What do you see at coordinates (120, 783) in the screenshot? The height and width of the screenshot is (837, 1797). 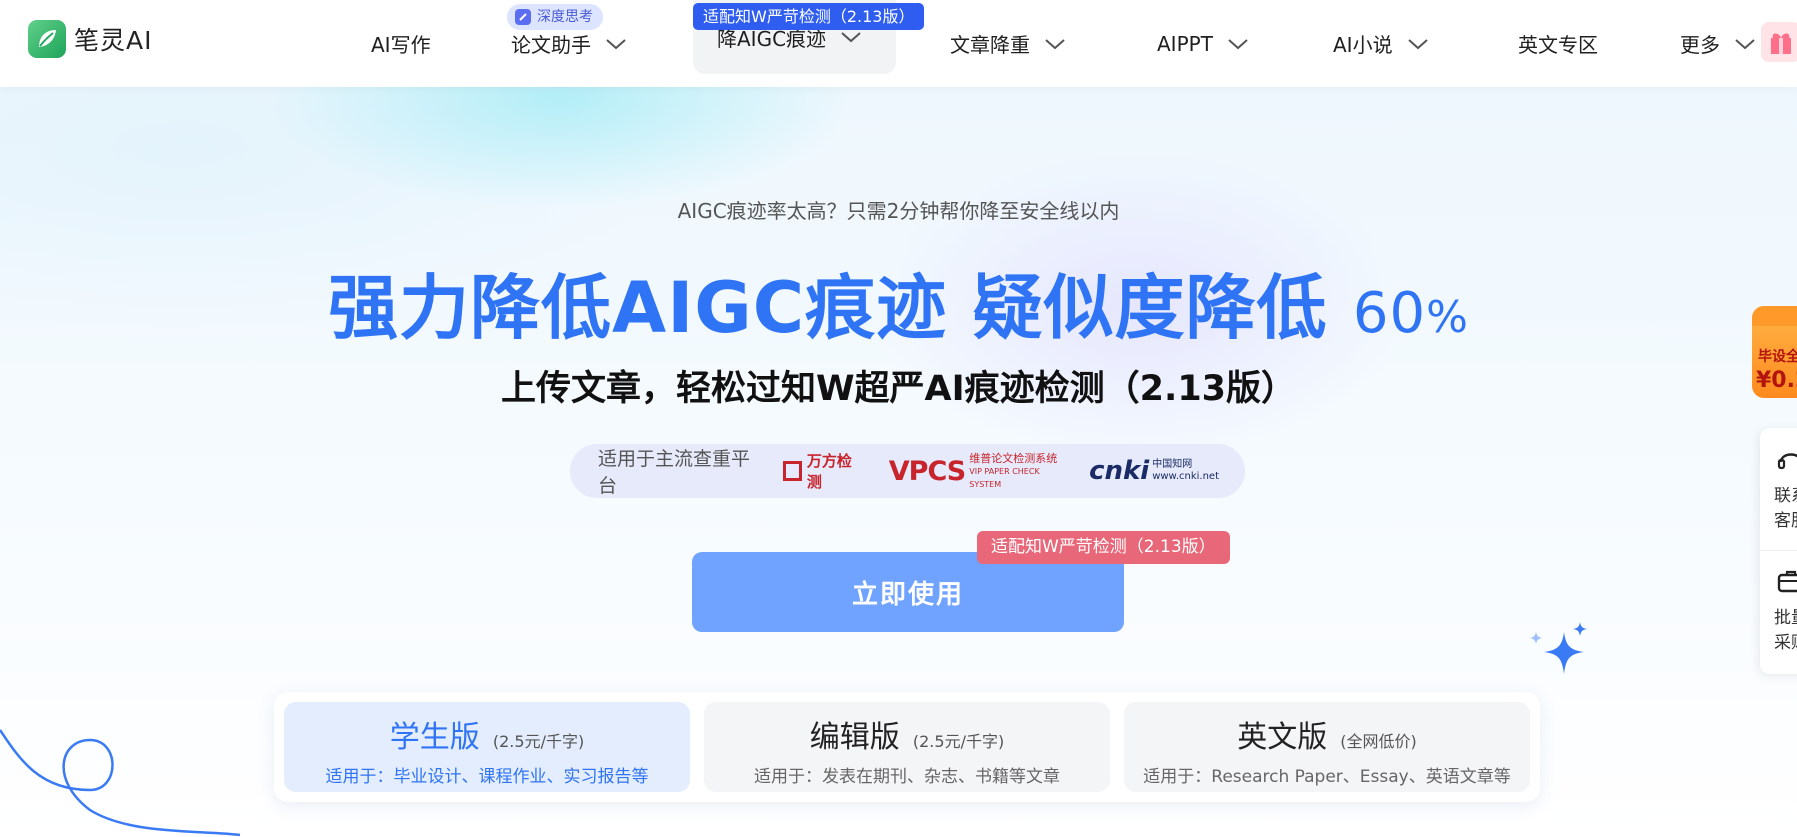 I see `decorative-curve` at bounding box center [120, 783].